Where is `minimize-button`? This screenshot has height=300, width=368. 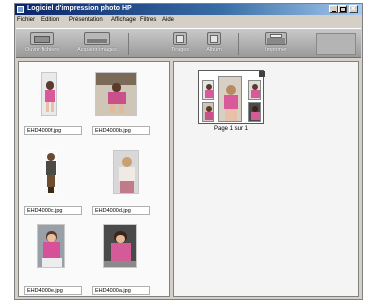 minimize-button is located at coordinates (333, 9).